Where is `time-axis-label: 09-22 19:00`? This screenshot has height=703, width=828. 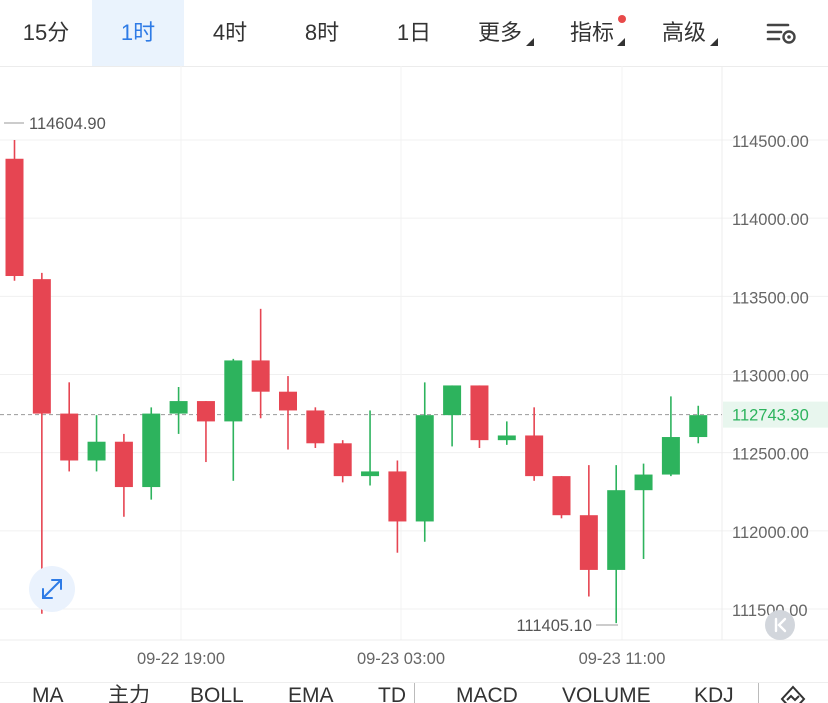 time-axis-label: 09-22 19:00 is located at coordinates (181, 659).